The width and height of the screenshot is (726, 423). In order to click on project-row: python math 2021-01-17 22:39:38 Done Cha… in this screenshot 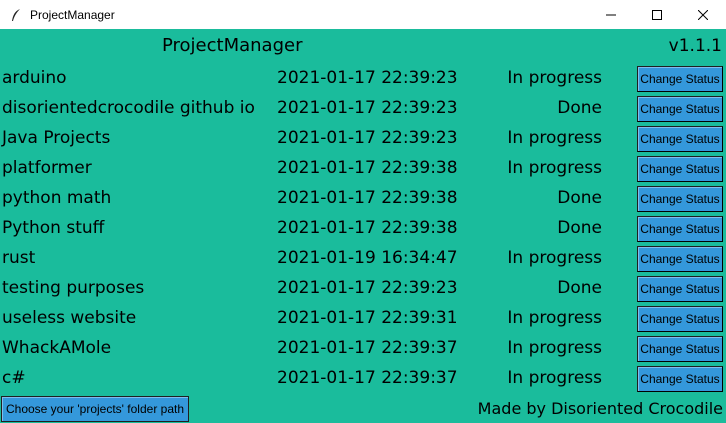, I will do `click(363, 199)`.